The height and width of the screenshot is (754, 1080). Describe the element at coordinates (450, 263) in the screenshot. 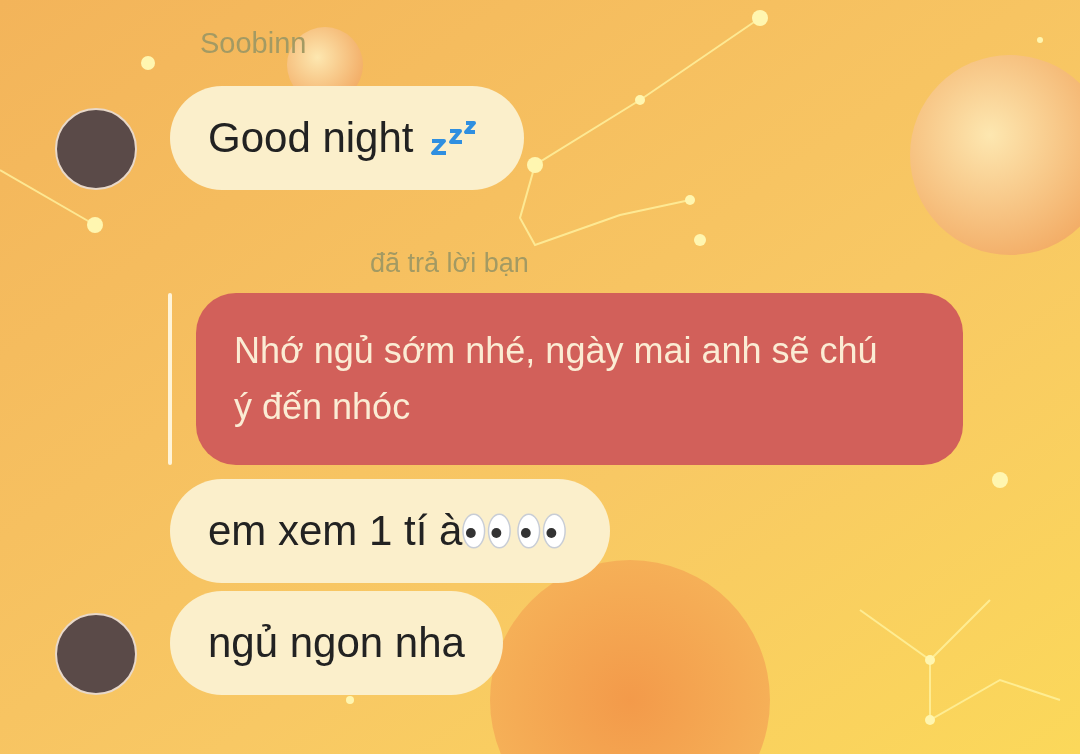

I see `replied-label: đã trả lời bạn` at that location.